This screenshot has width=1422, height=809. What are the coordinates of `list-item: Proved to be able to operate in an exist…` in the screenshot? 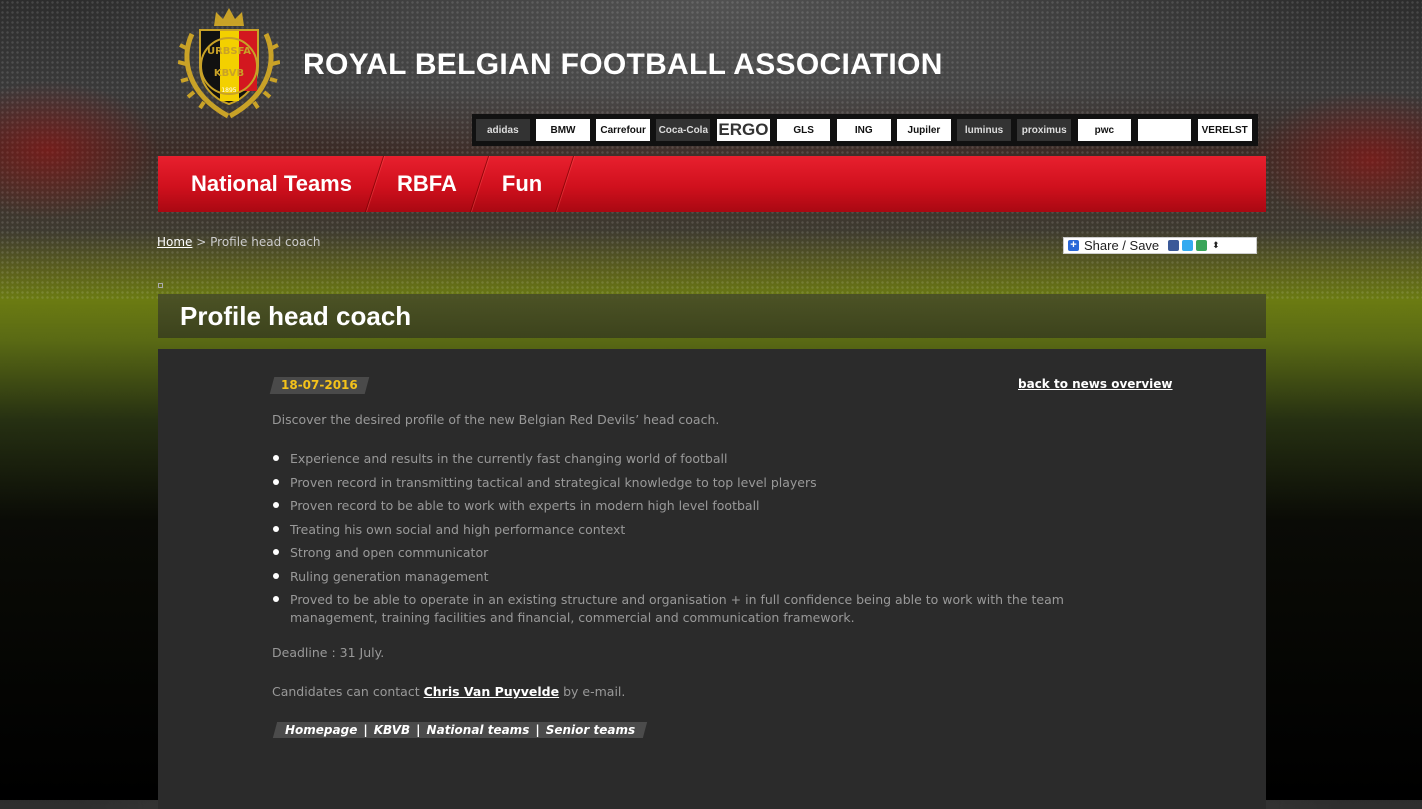 It's located at (702, 609).